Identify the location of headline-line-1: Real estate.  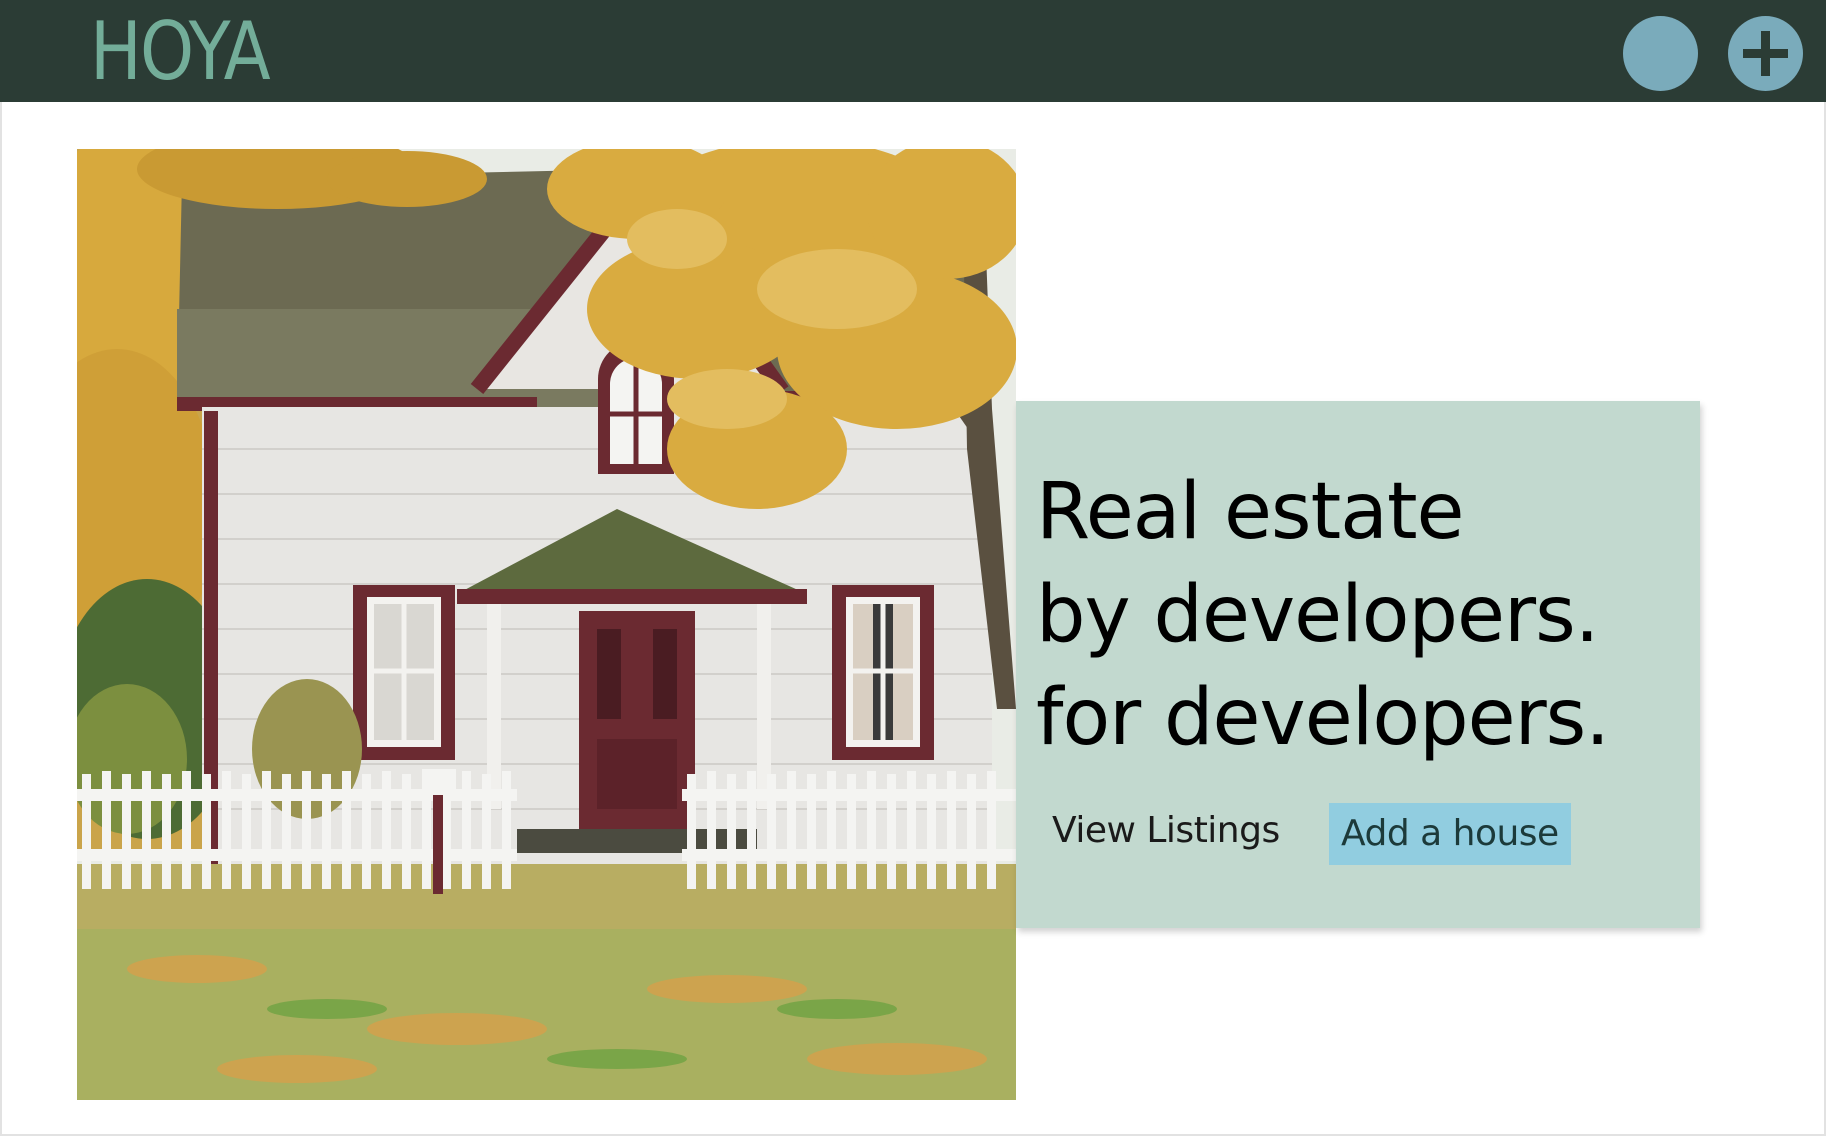
(1250, 512).